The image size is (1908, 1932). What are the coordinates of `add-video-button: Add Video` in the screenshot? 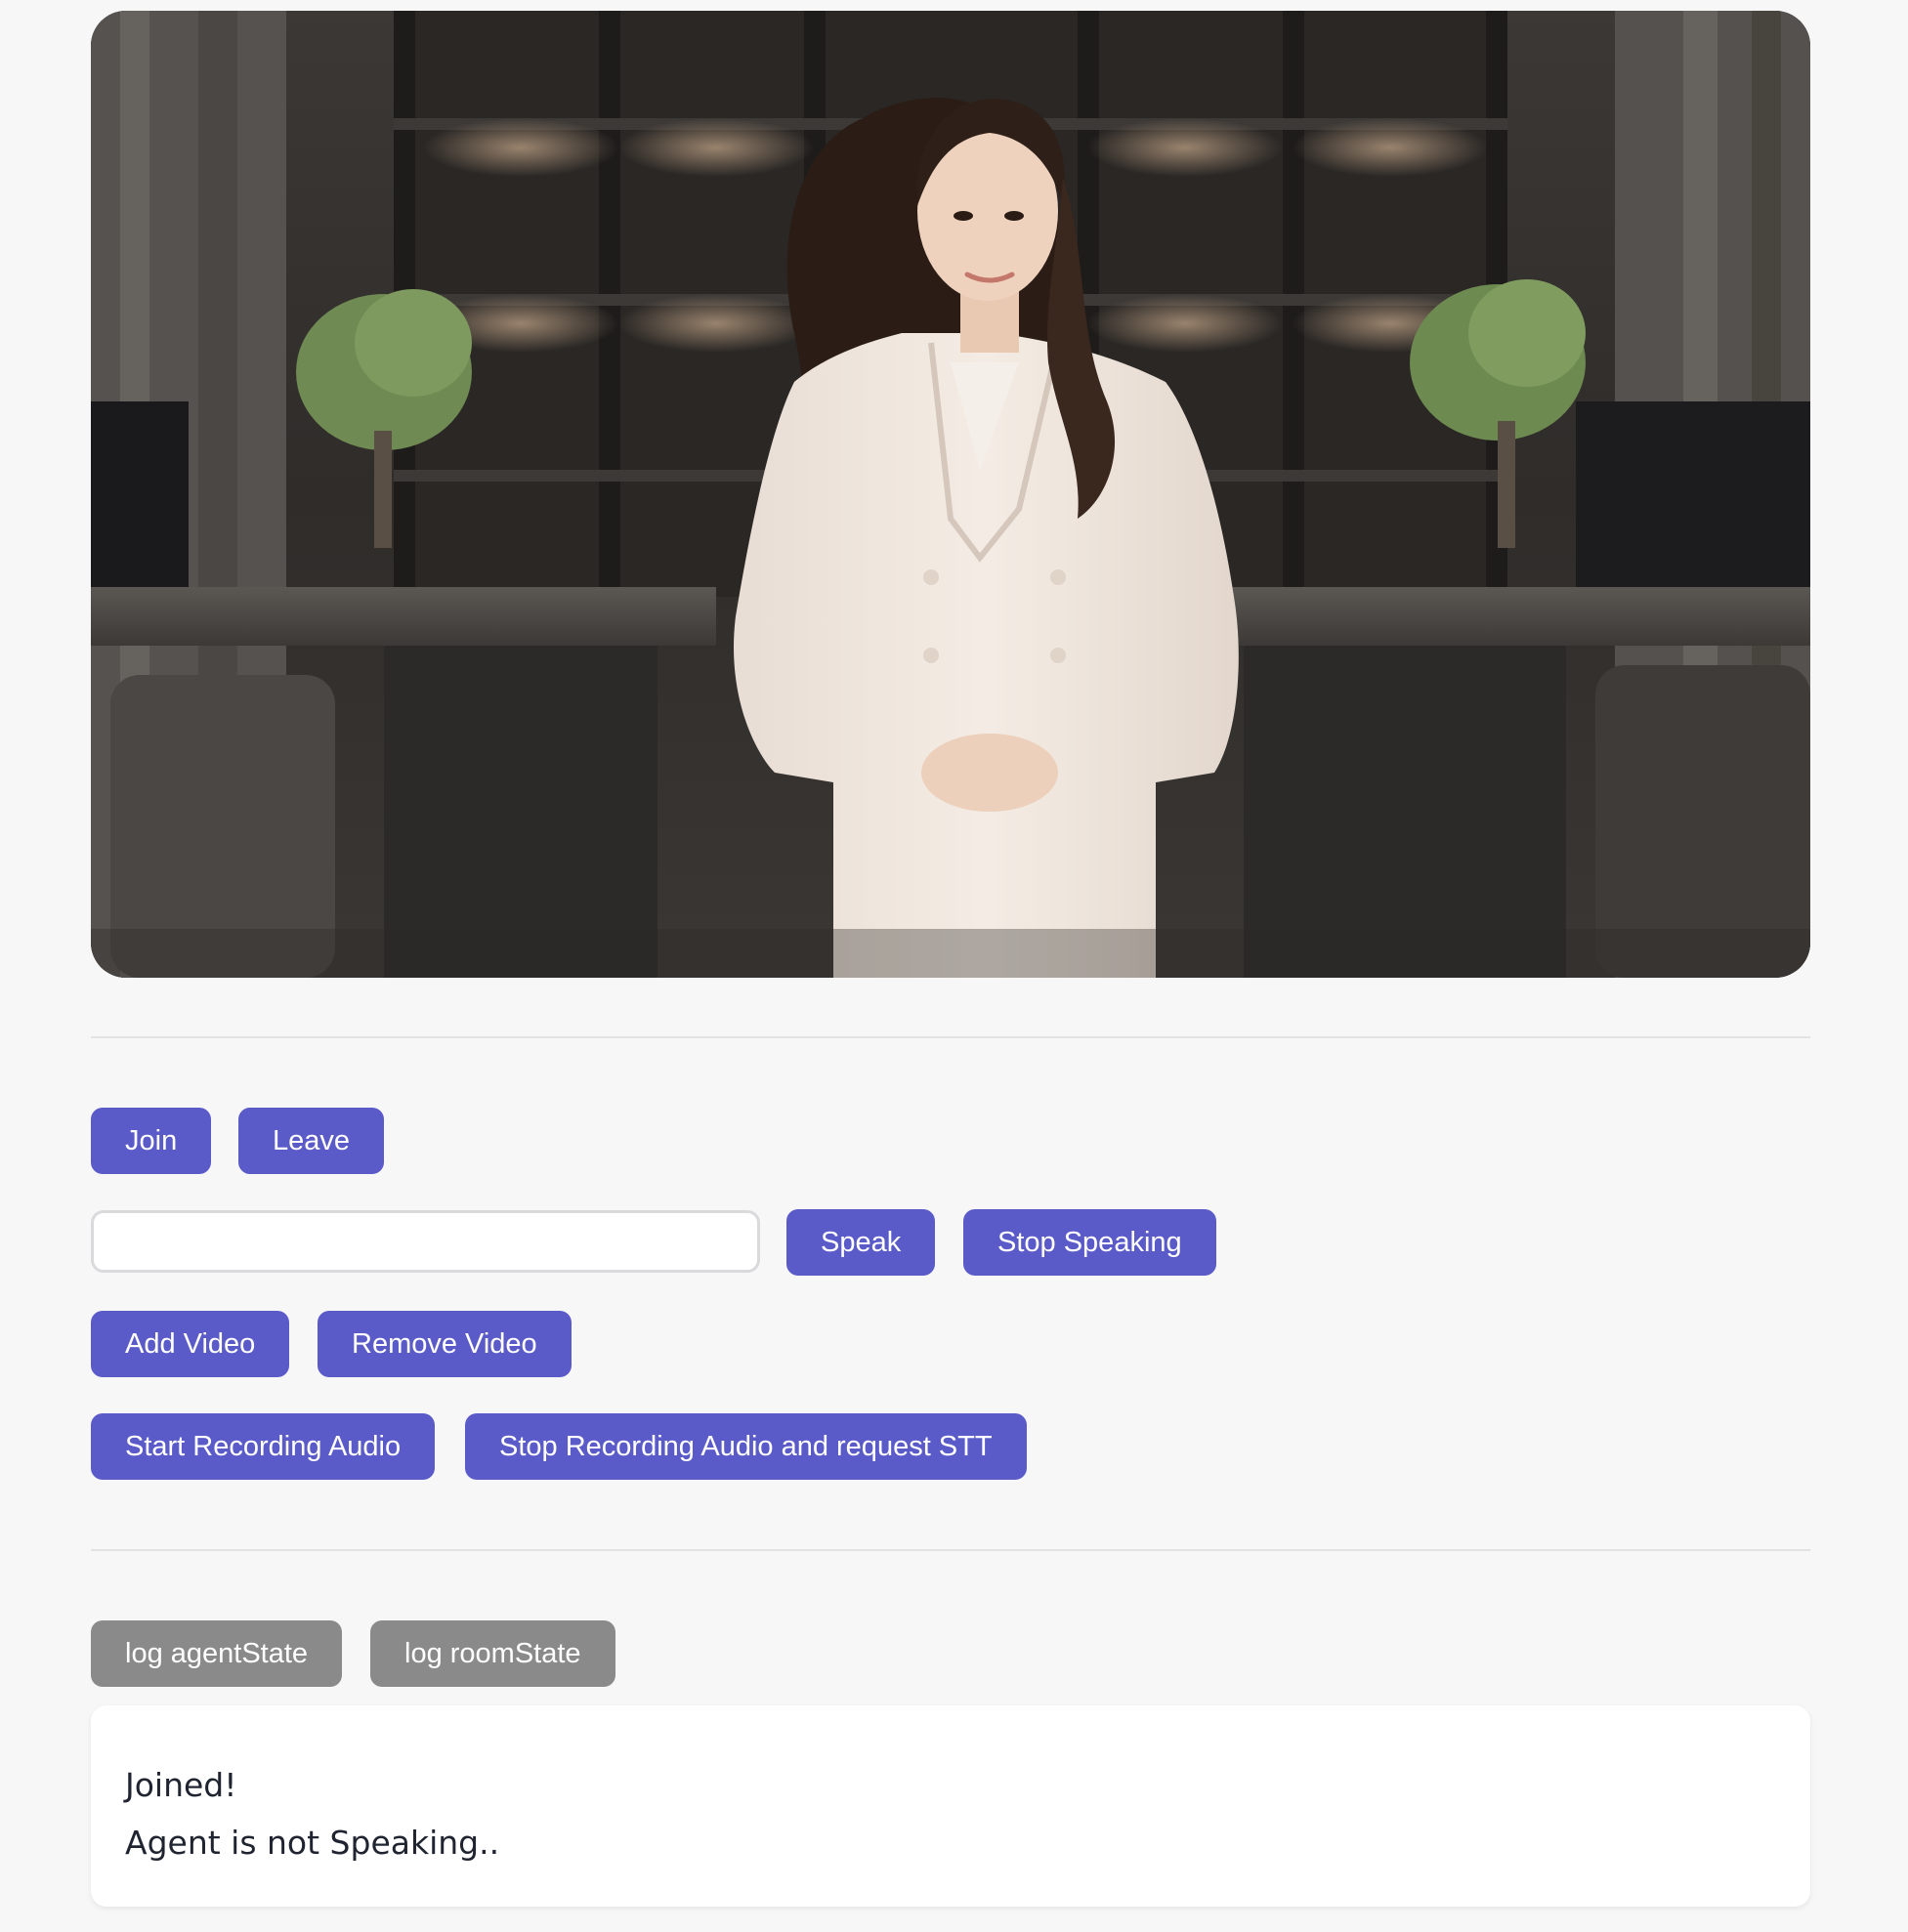 It's located at (190, 1344).